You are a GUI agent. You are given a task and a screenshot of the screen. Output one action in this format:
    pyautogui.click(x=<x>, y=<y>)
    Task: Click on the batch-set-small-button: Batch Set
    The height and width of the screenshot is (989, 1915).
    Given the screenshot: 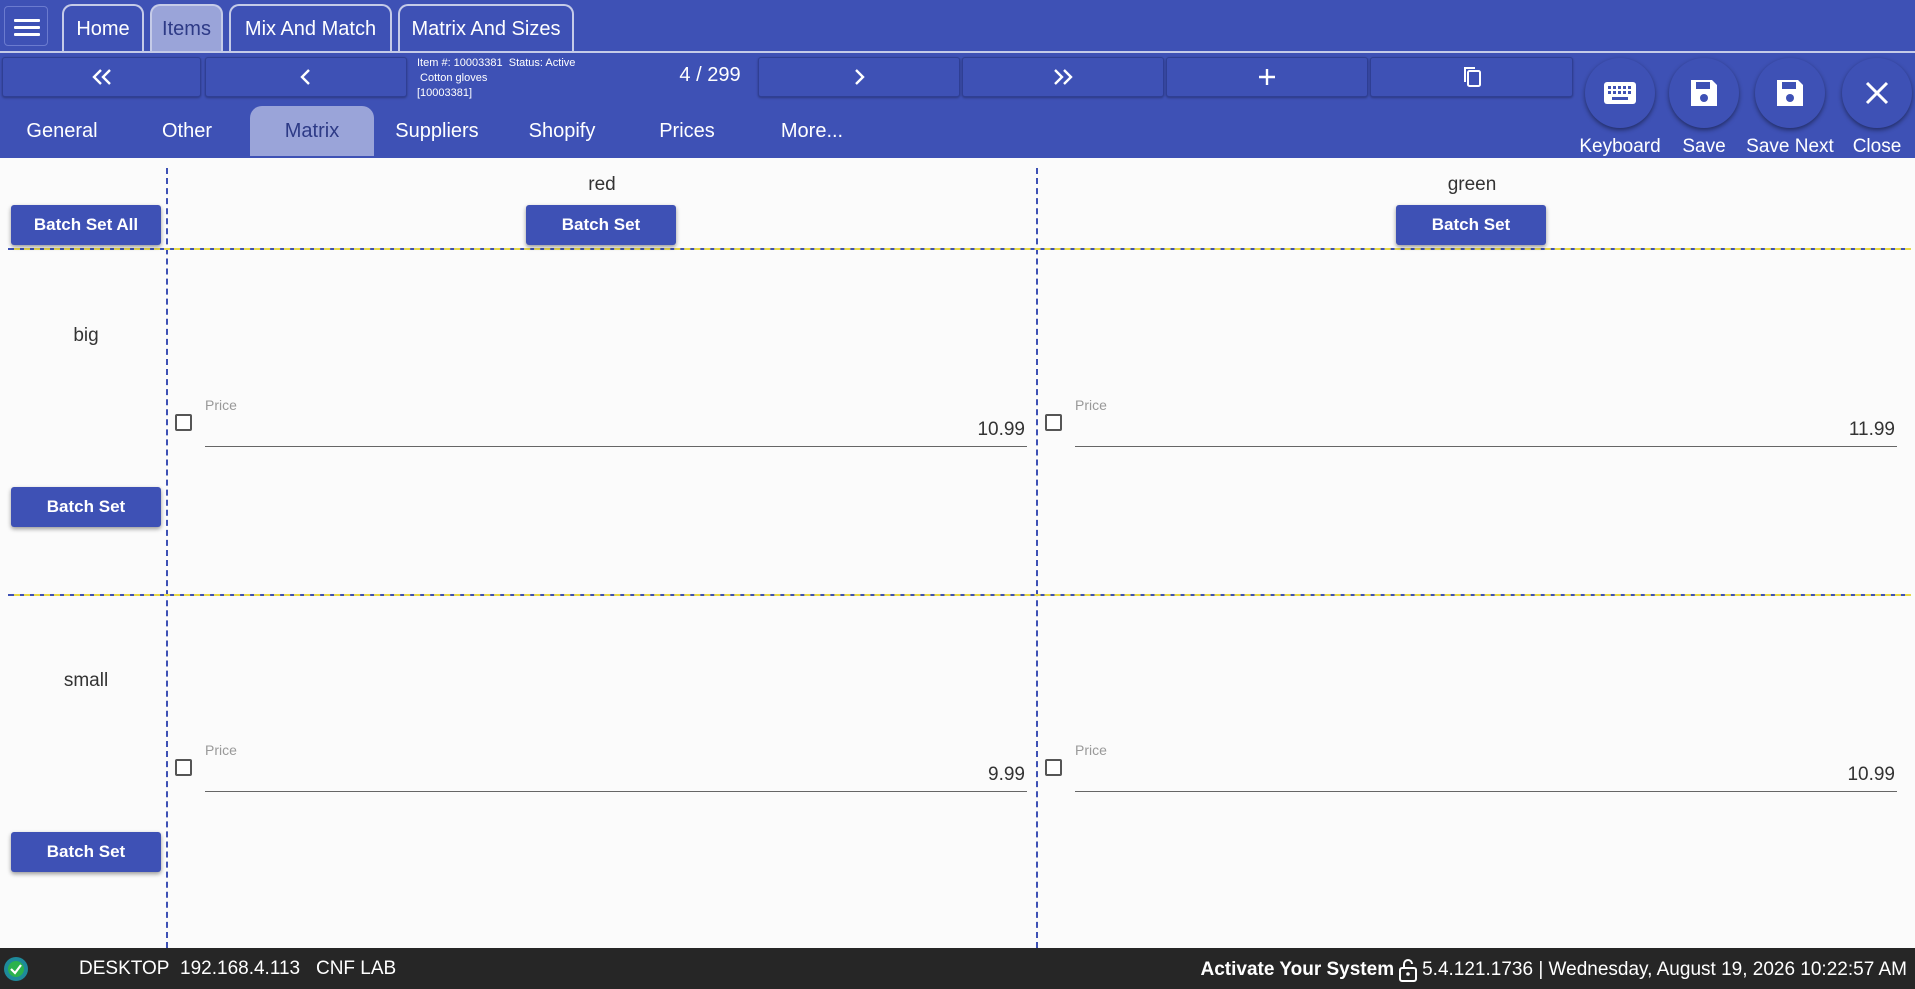 What is the action you would take?
    pyautogui.click(x=86, y=852)
    